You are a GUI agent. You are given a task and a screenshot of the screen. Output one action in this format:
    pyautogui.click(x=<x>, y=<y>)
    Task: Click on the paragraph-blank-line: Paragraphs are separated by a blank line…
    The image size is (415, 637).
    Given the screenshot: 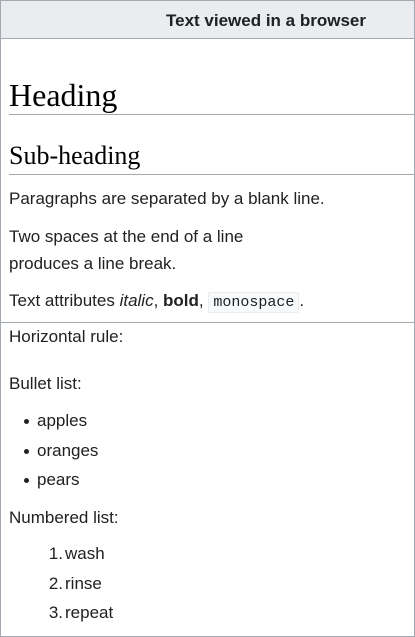 What is the action you would take?
    pyautogui.click(x=167, y=198)
    